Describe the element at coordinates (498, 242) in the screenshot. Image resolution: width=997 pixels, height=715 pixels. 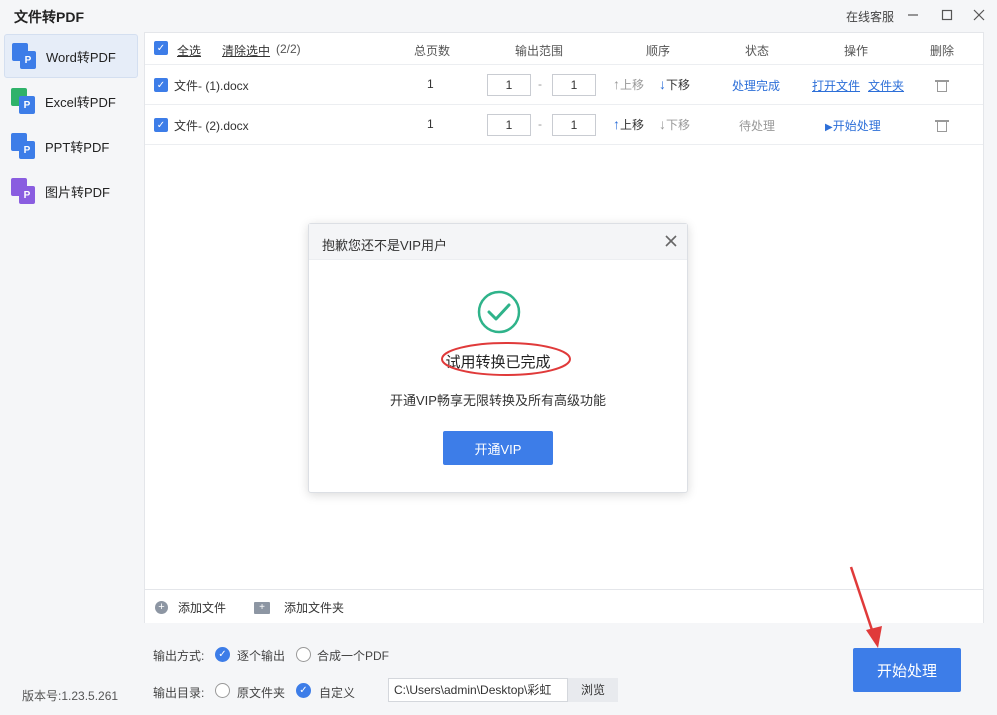
I see `dialog-header: 抱歉您还不是VIP用户` at that location.